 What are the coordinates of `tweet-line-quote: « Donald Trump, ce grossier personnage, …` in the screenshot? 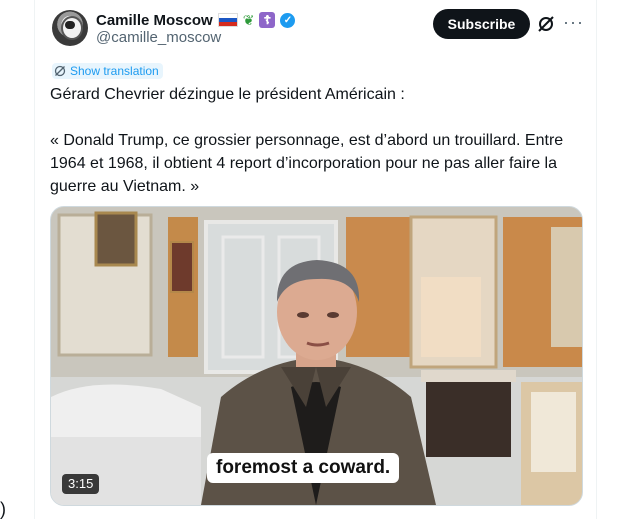 It's located at (307, 163).